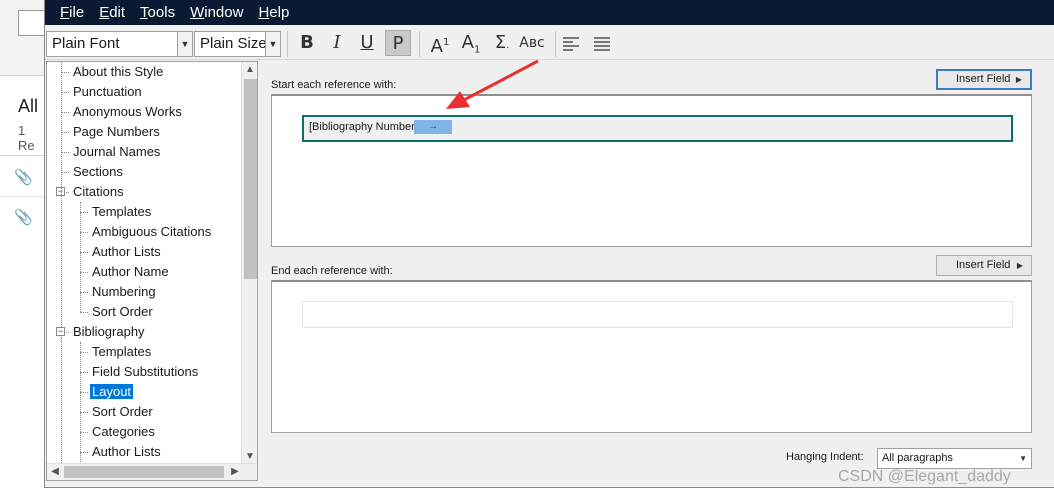  Describe the element at coordinates (250, 179) in the screenshot. I see `tree-vertical-thumb` at that location.